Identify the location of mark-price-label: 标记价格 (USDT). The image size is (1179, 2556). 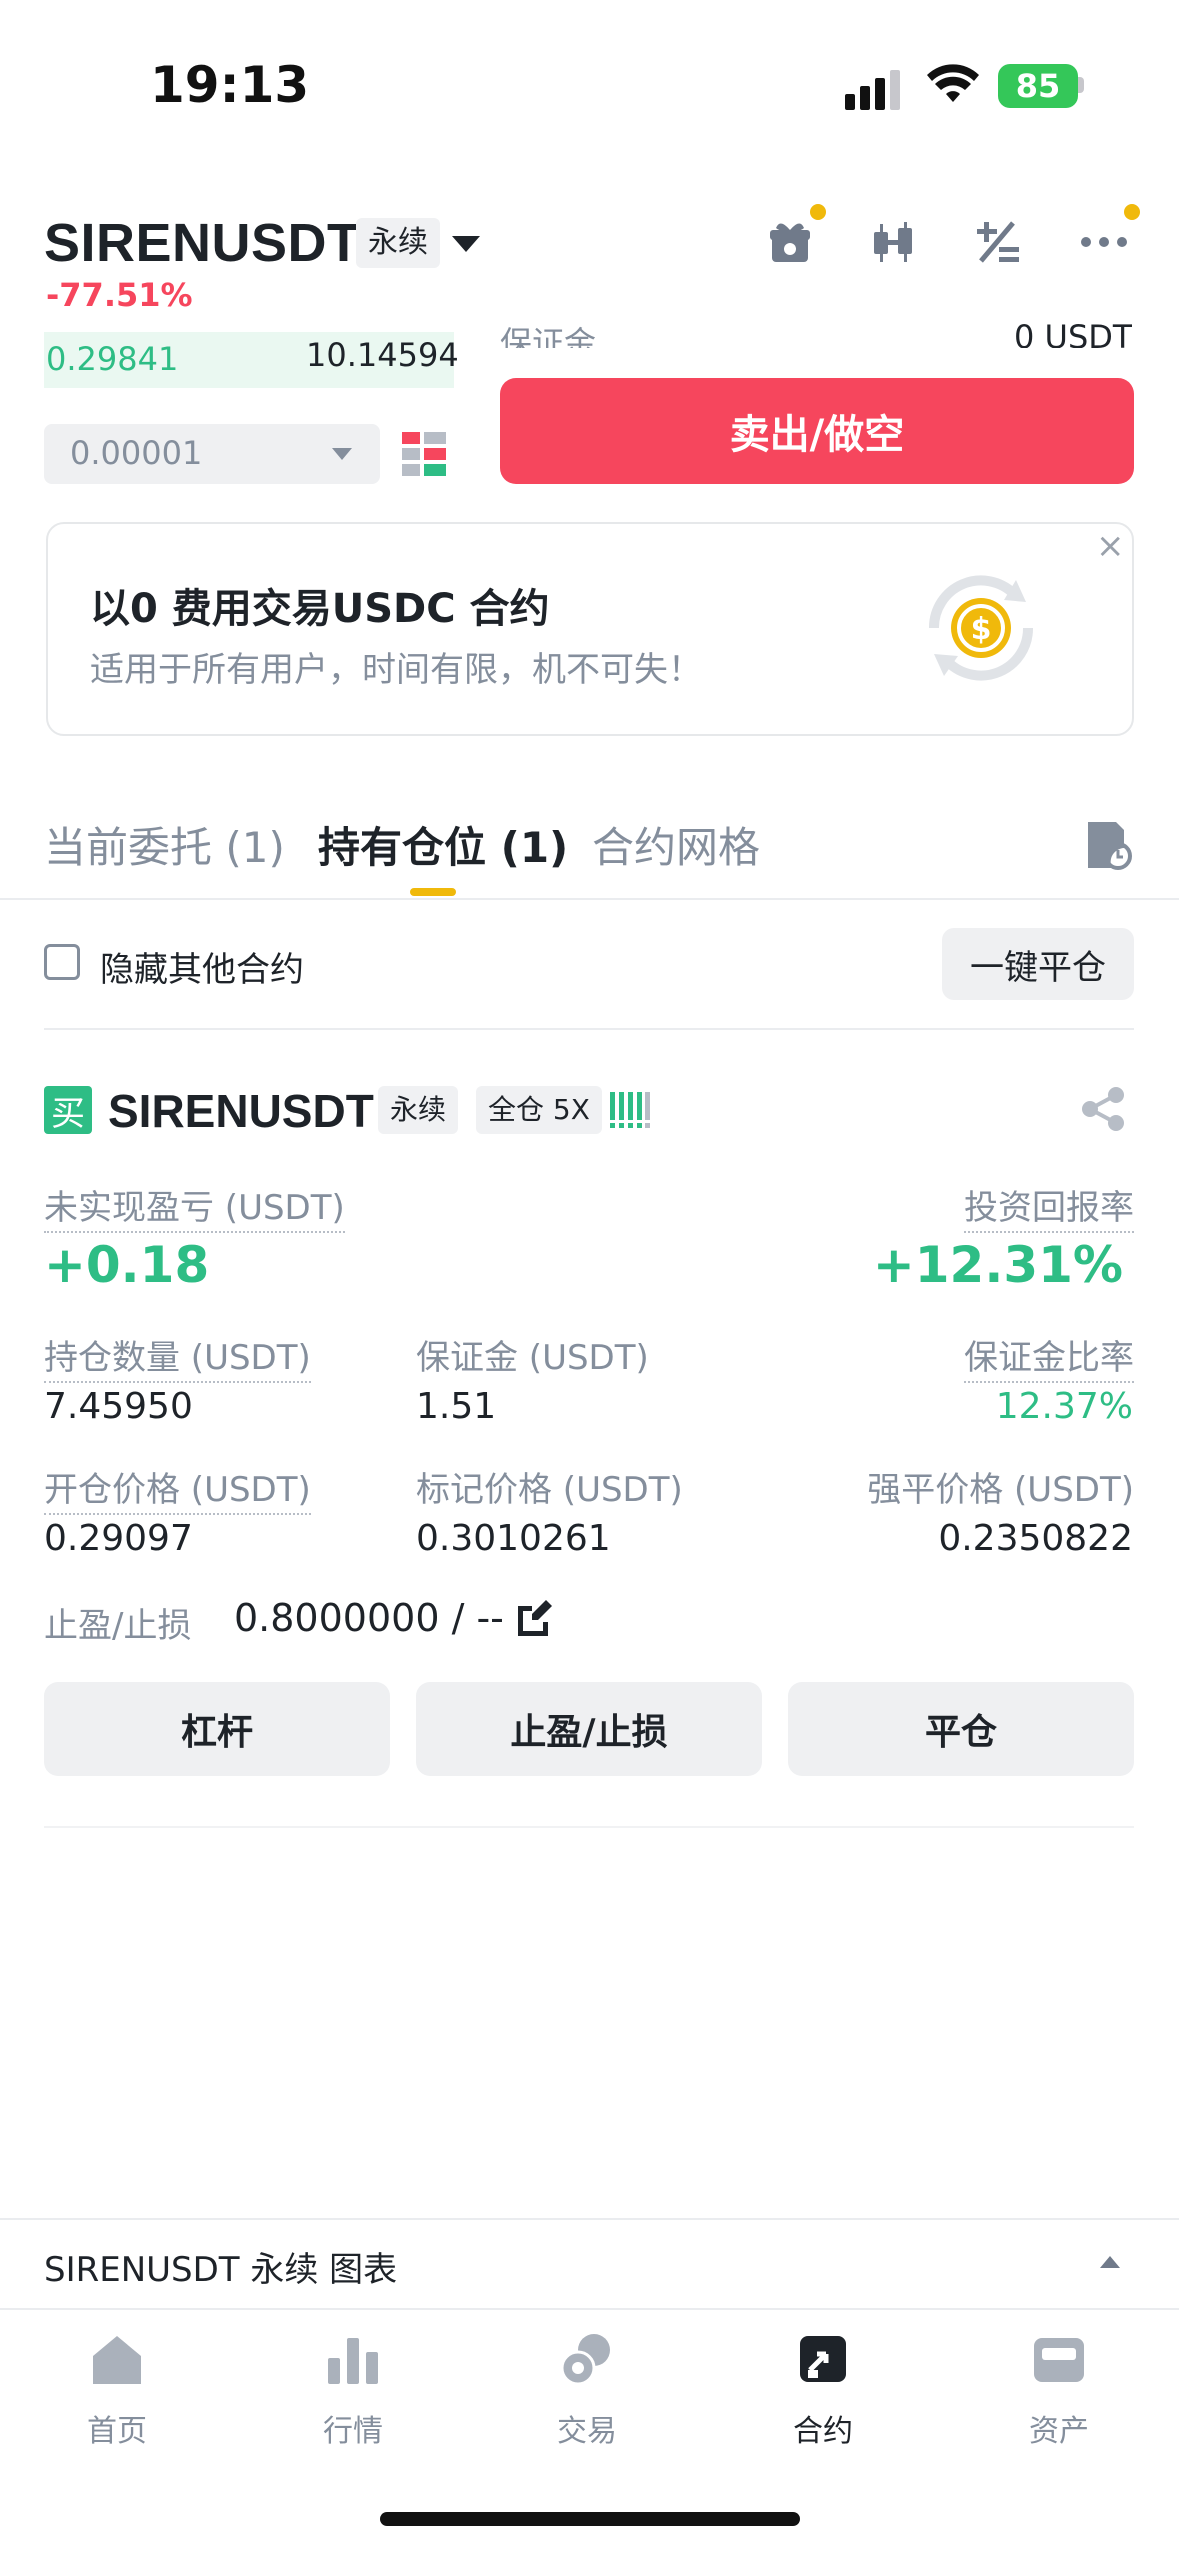
(549, 1490).